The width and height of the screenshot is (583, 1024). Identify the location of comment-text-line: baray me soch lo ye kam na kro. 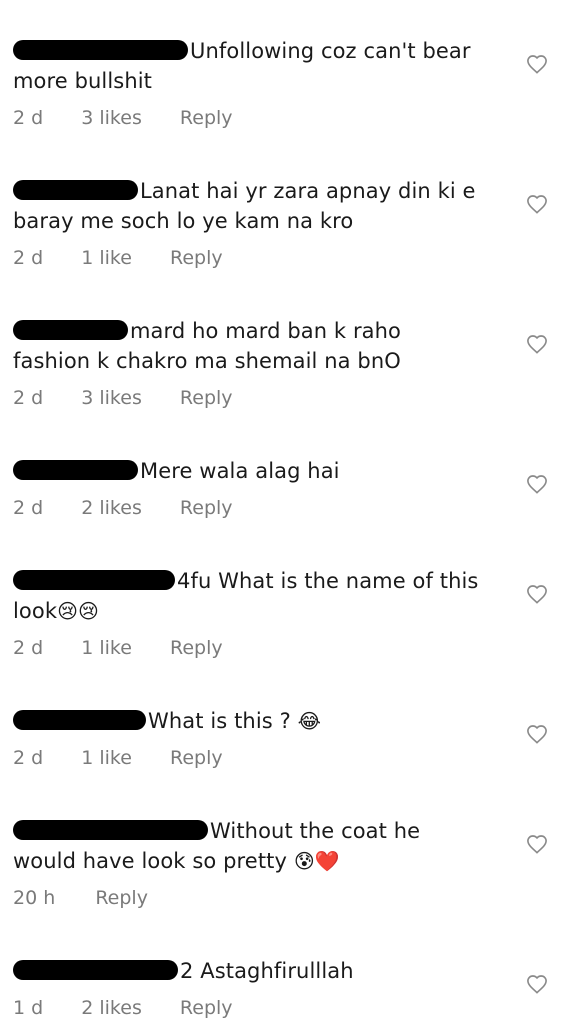
(183, 221).